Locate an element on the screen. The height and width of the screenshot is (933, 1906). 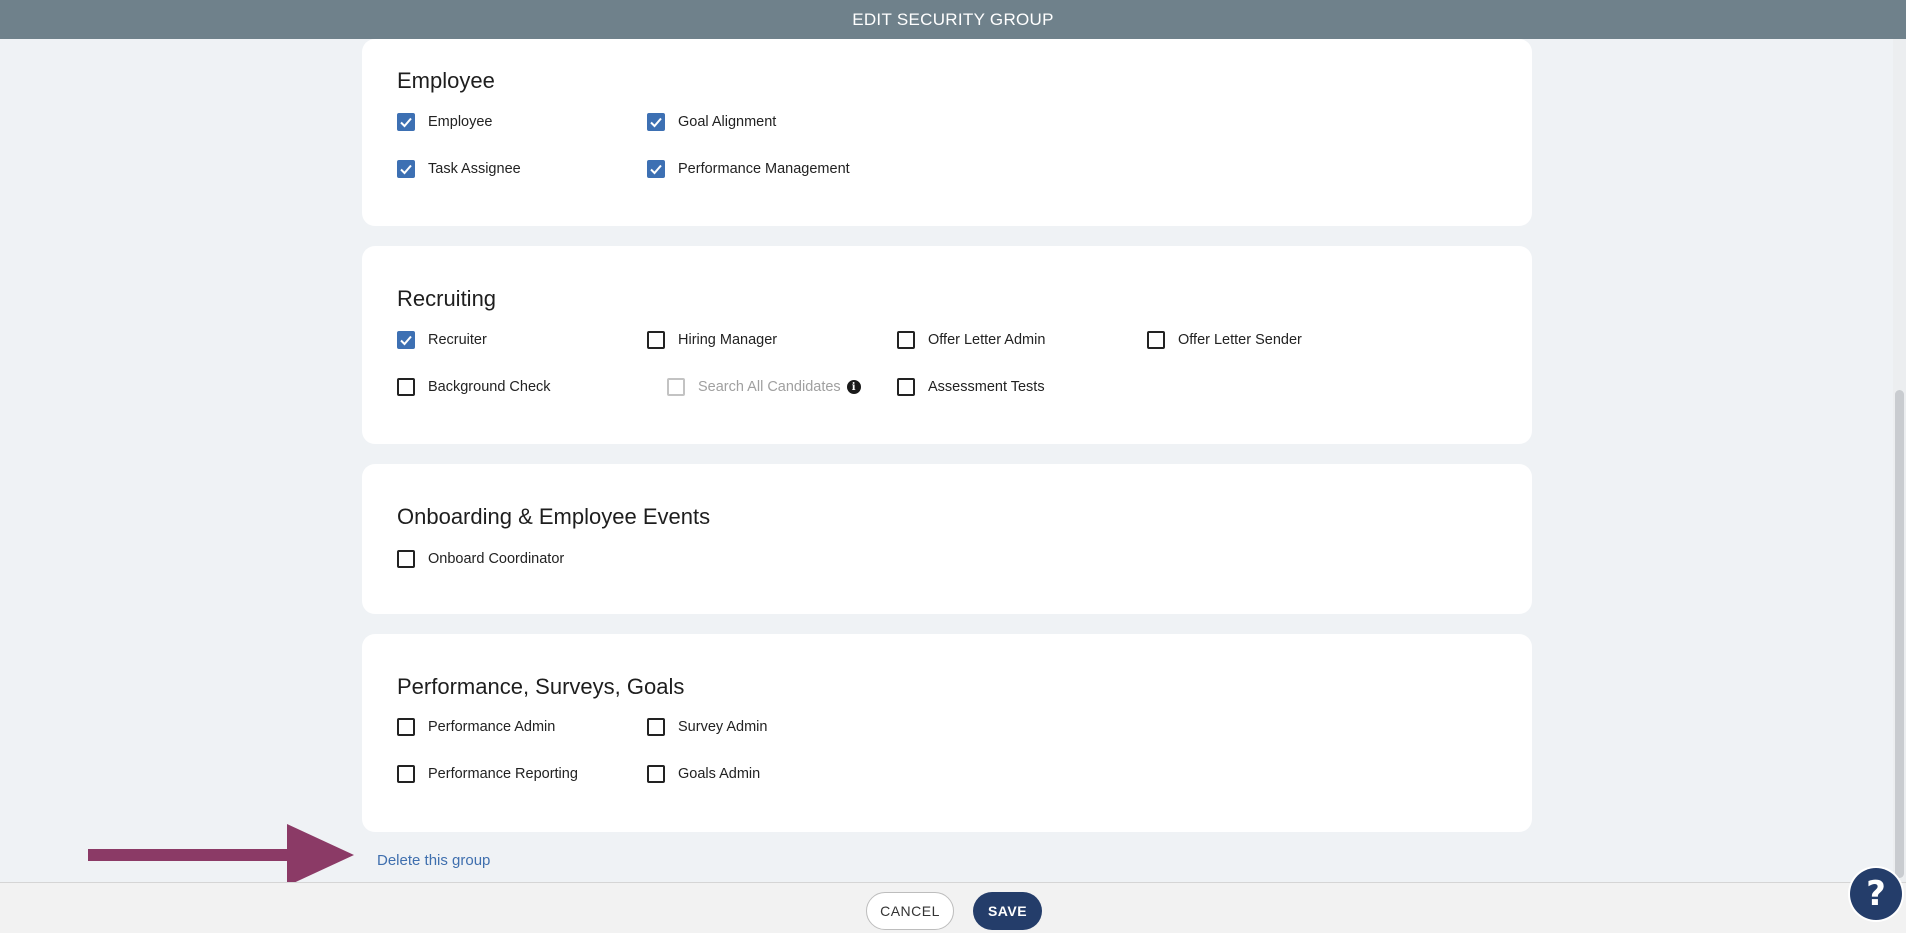
checkbox-label: Hiring Manager is located at coordinates (728, 340).